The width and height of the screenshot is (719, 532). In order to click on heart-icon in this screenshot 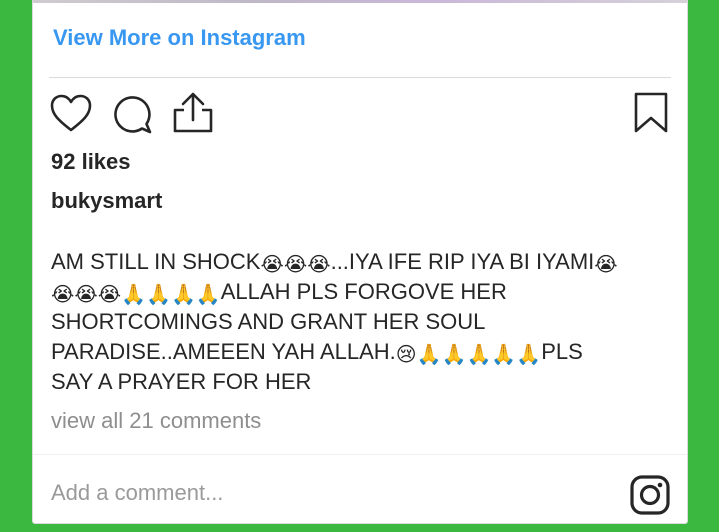, I will do `click(71, 113)`.